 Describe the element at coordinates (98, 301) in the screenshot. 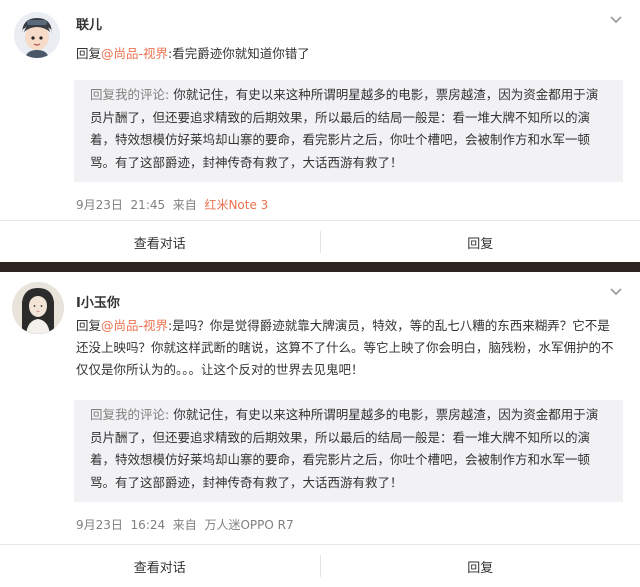

I see `username: I小玉你` at that location.